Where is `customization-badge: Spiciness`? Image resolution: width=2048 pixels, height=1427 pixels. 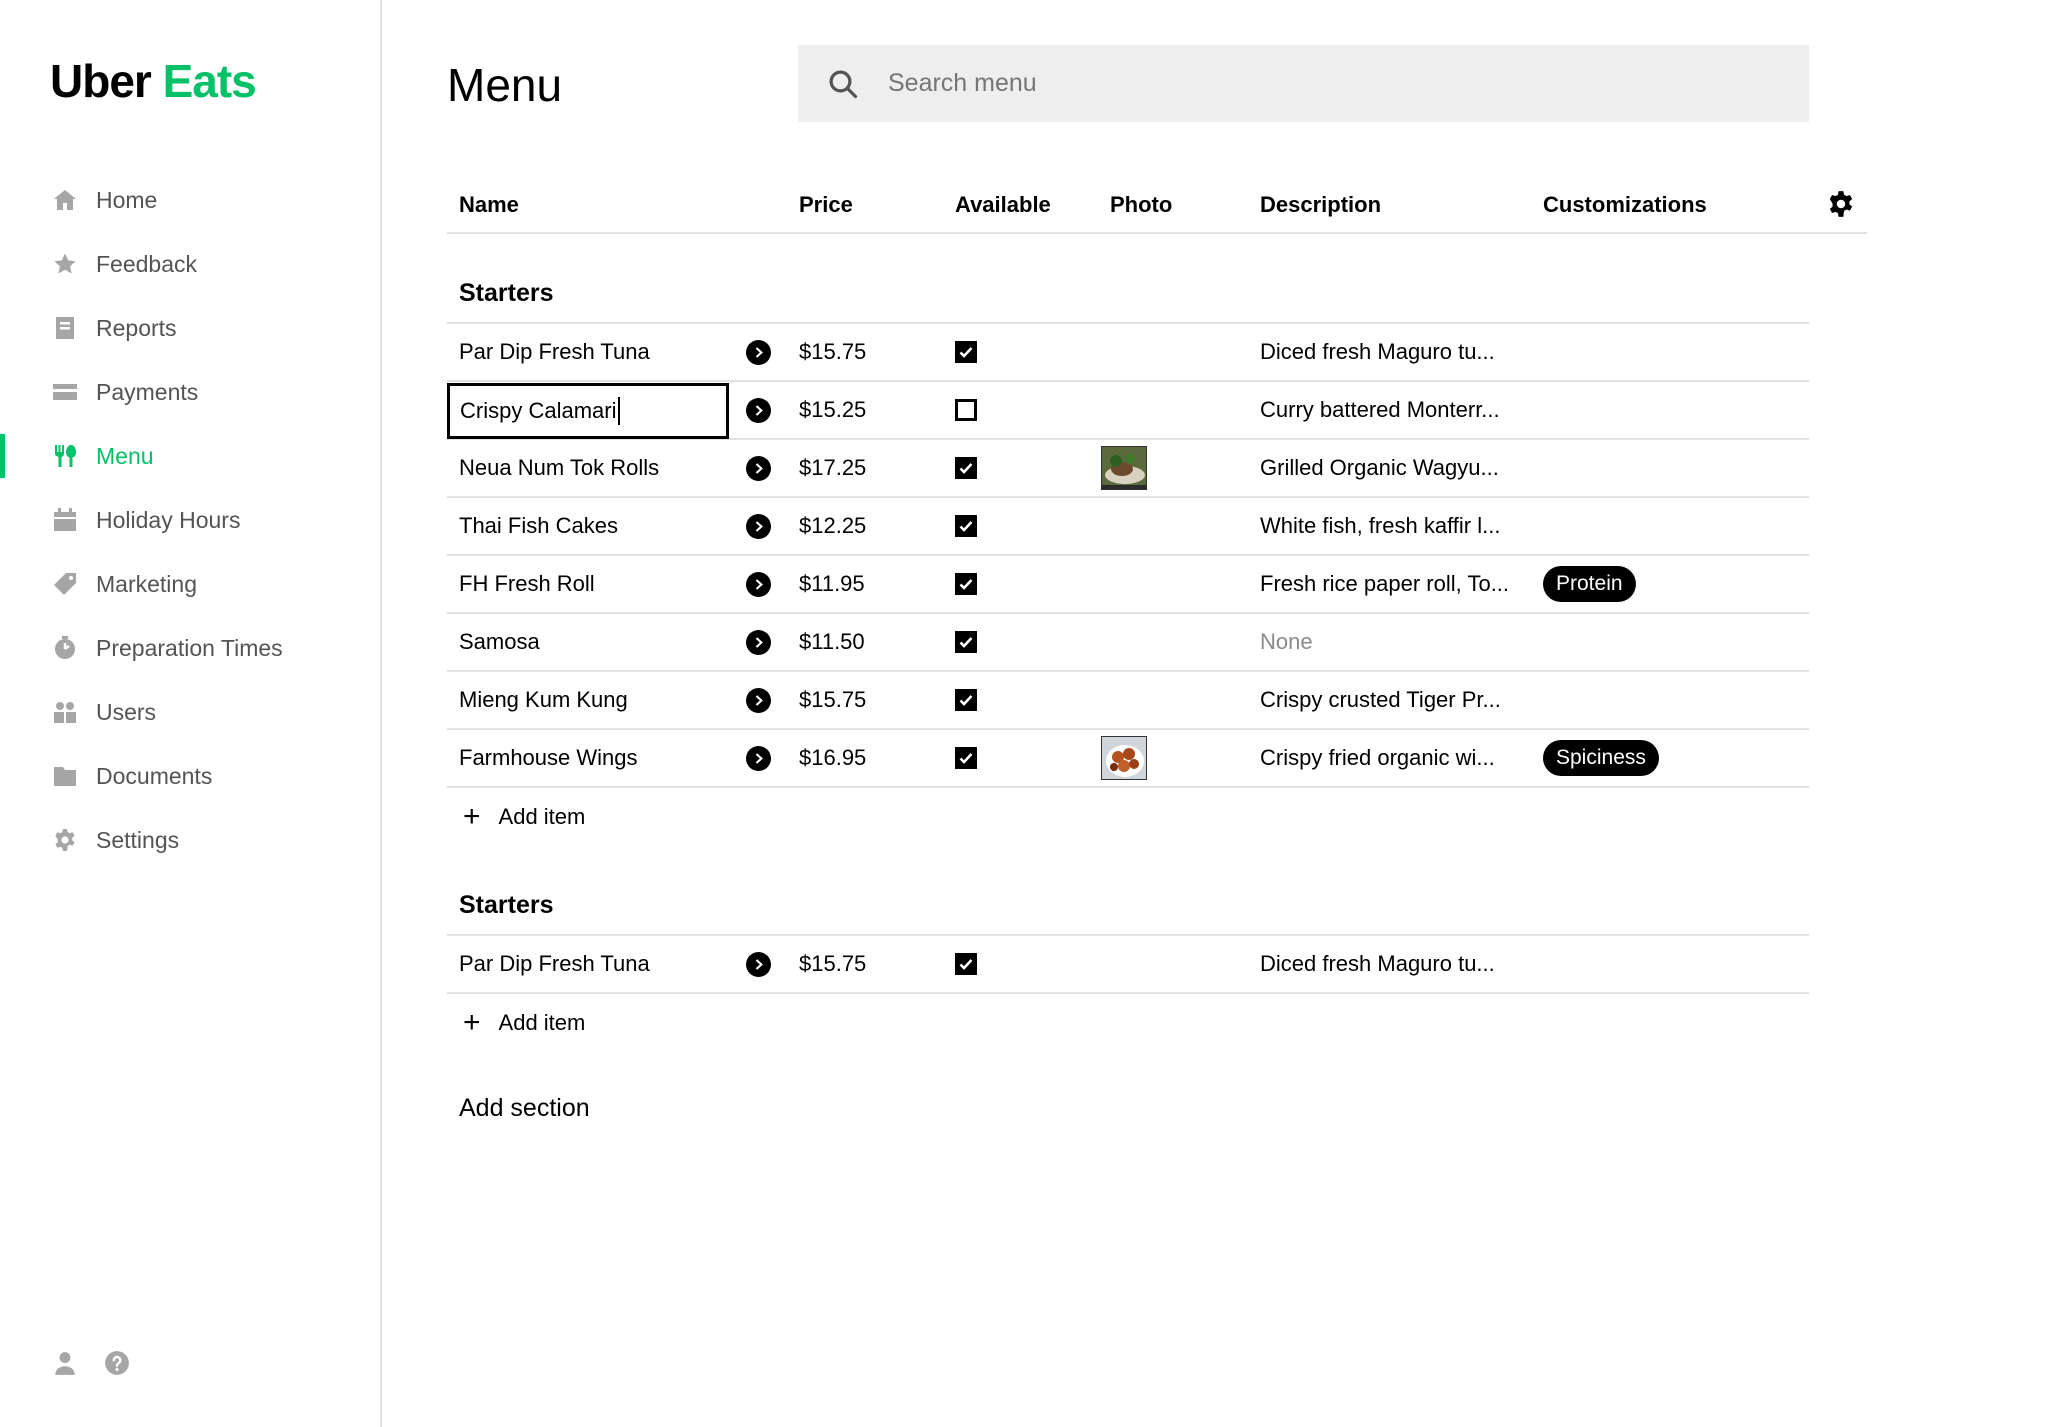
customization-badge: Spiciness is located at coordinates (1601, 758).